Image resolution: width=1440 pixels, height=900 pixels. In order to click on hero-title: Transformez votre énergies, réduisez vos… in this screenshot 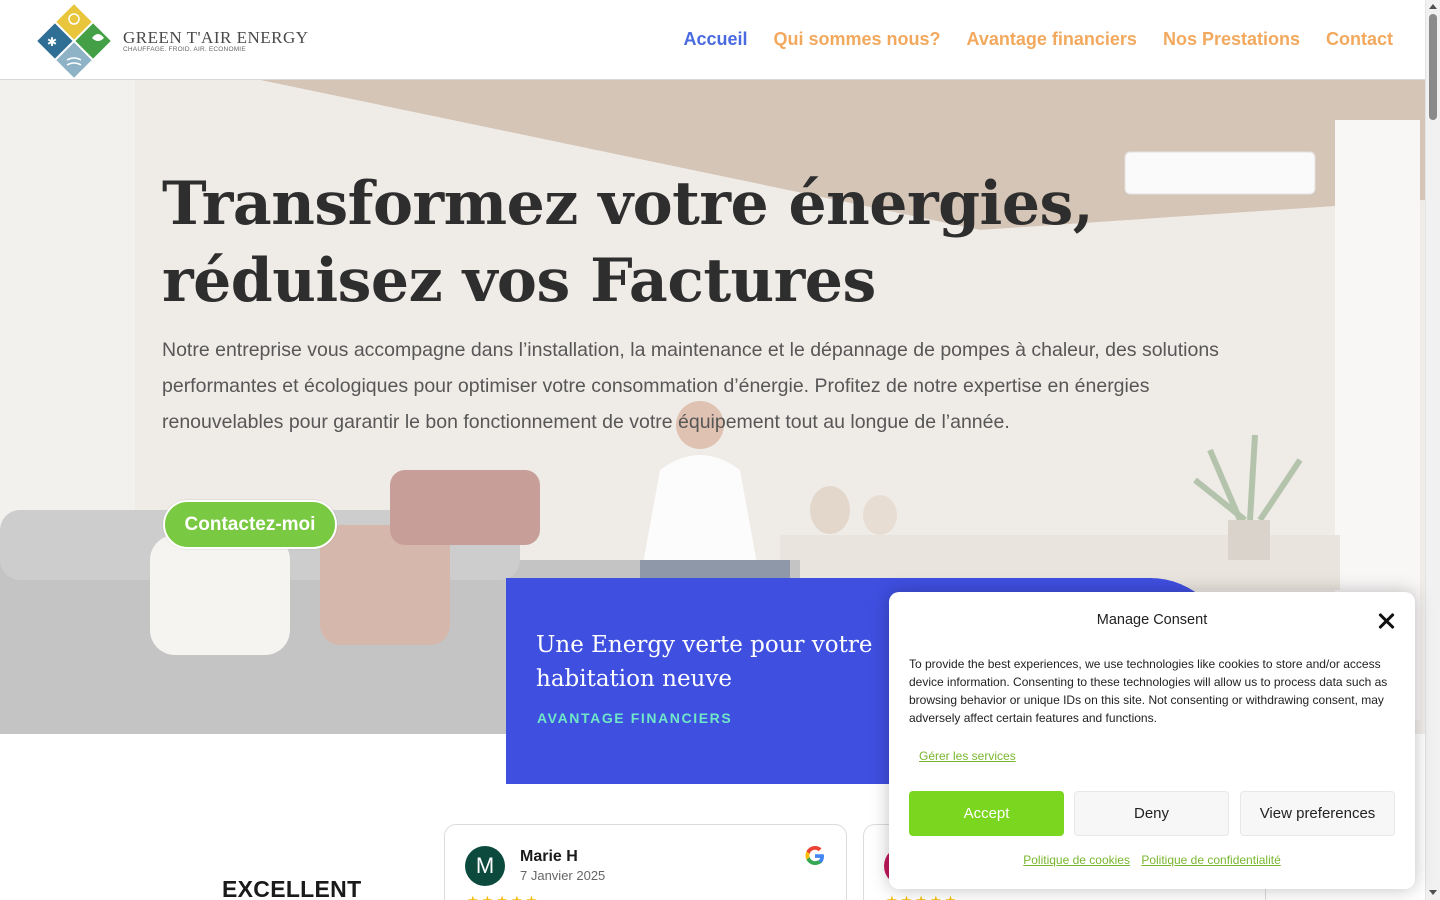, I will do `click(628, 242)`.